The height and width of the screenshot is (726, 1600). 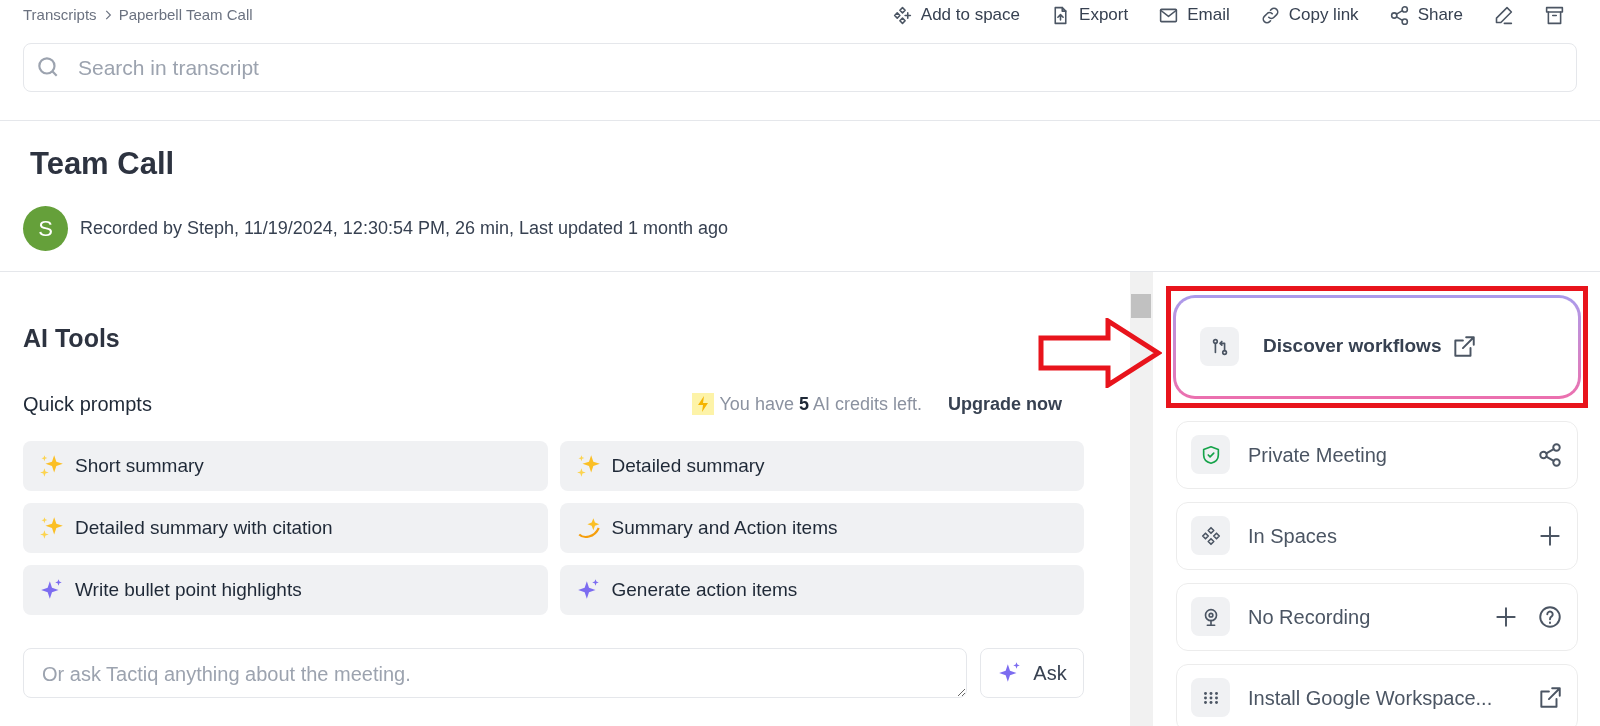 I want to click on avatar: S, so click(x=45, y=228).